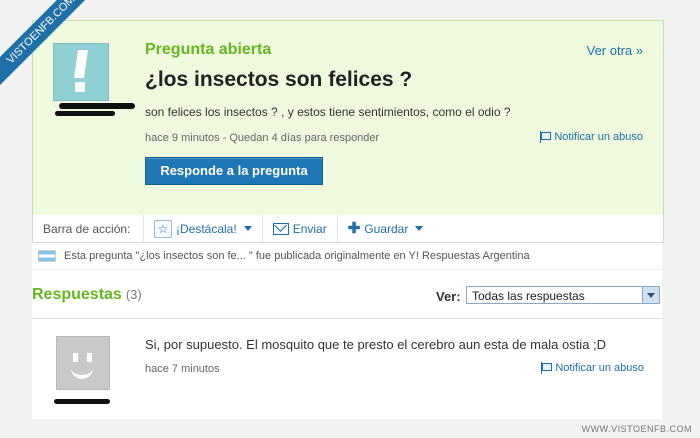 The image size is (700, 438). What do you see at coordinates (82, 401) in the screenshot?
I see `redacted-answerer-name` at bounding box center [82, 401].